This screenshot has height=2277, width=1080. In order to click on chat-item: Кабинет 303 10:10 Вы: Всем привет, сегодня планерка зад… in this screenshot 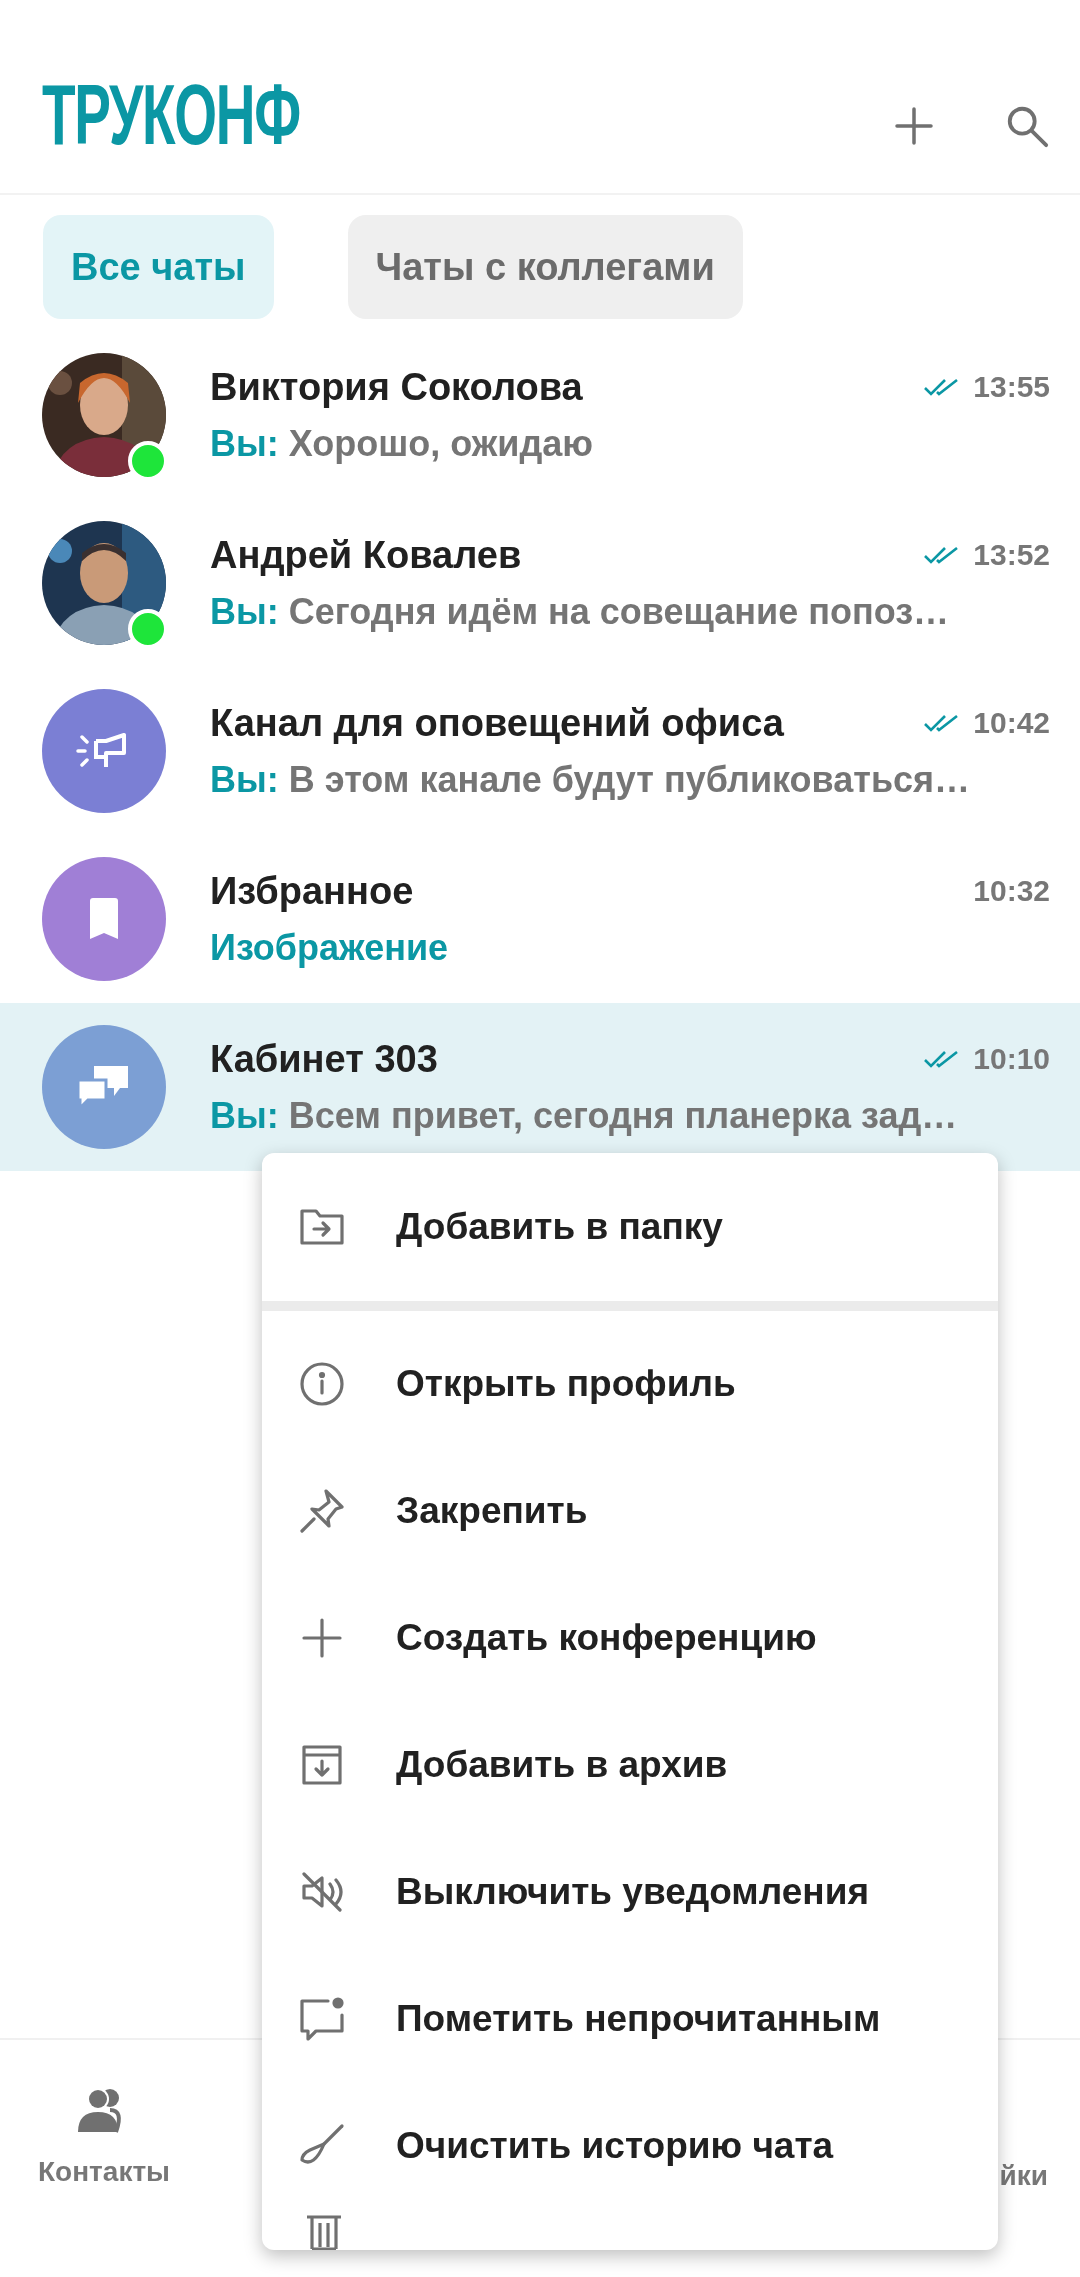, I will do `click(540, 1087)`.